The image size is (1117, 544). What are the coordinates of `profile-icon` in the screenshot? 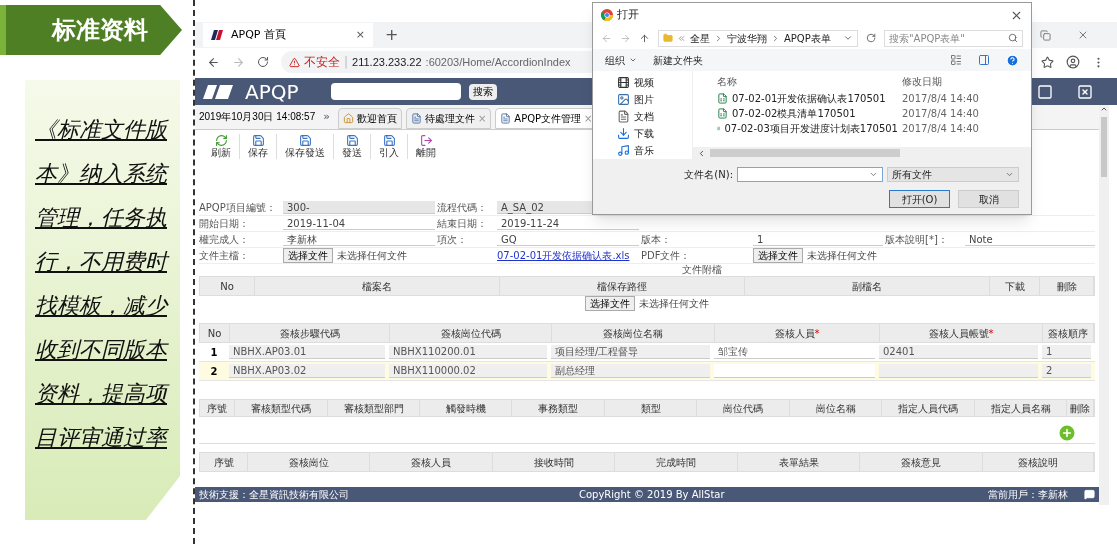 It's located at (1073, 62).